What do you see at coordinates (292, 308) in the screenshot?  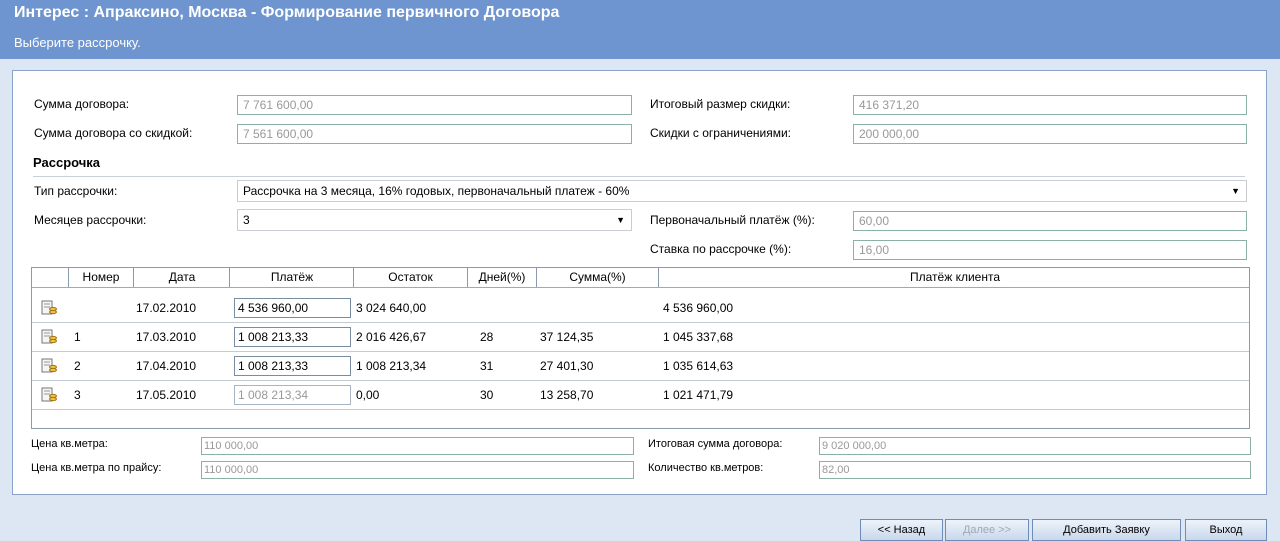 I see `row-payment-input: 4 536 960,00` at bounding box center [292, 308].